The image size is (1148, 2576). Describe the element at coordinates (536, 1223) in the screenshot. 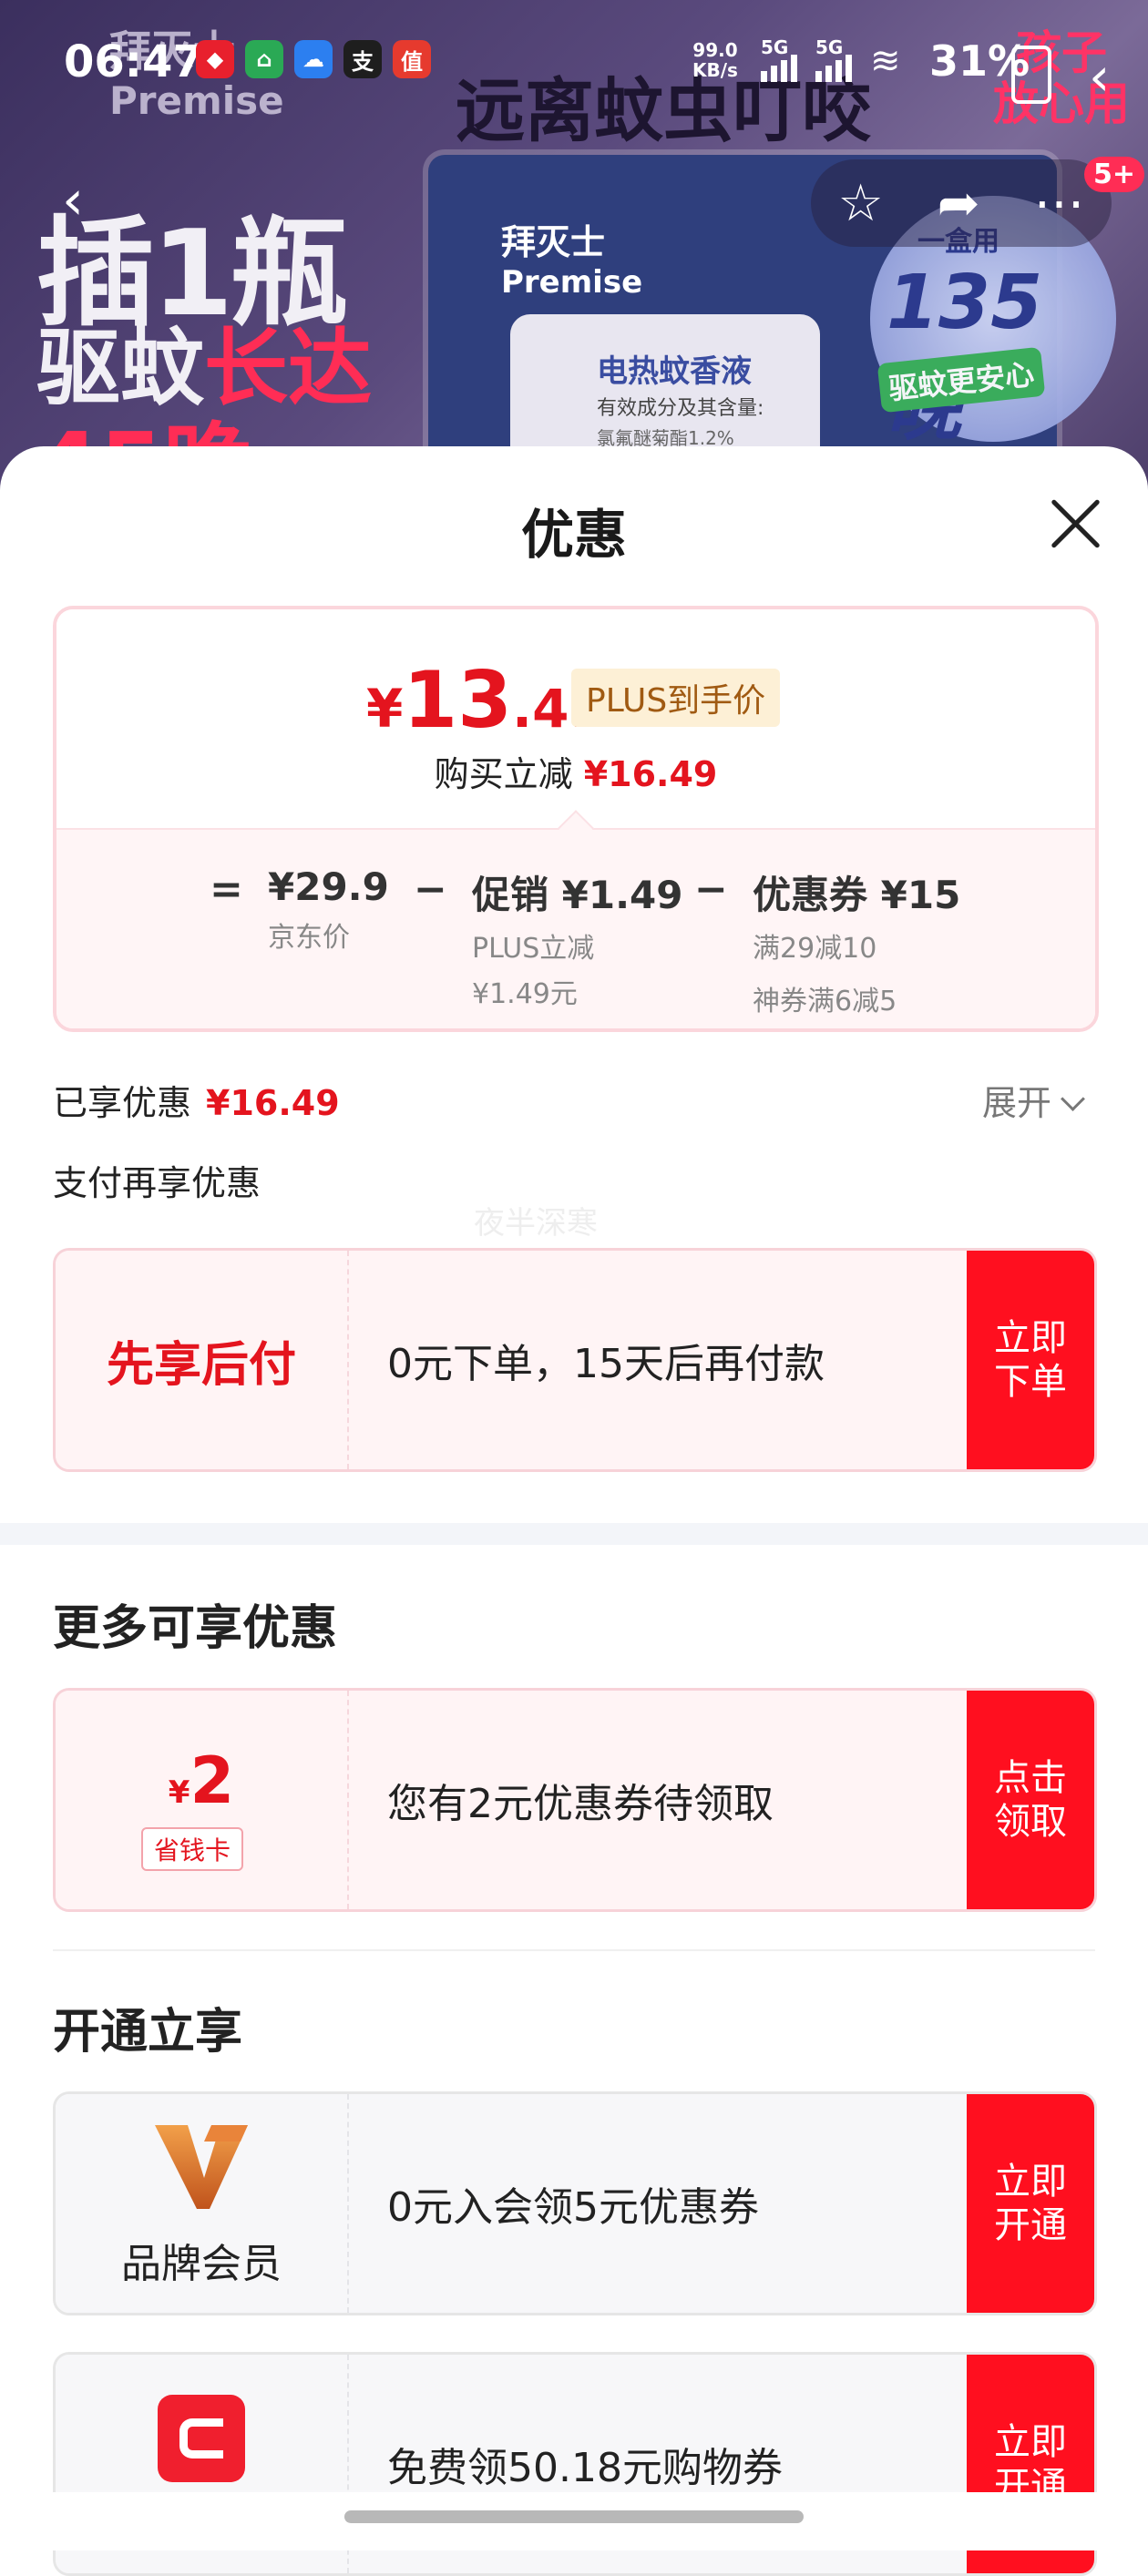

I see `watermark: 夜半深寒` at that location.